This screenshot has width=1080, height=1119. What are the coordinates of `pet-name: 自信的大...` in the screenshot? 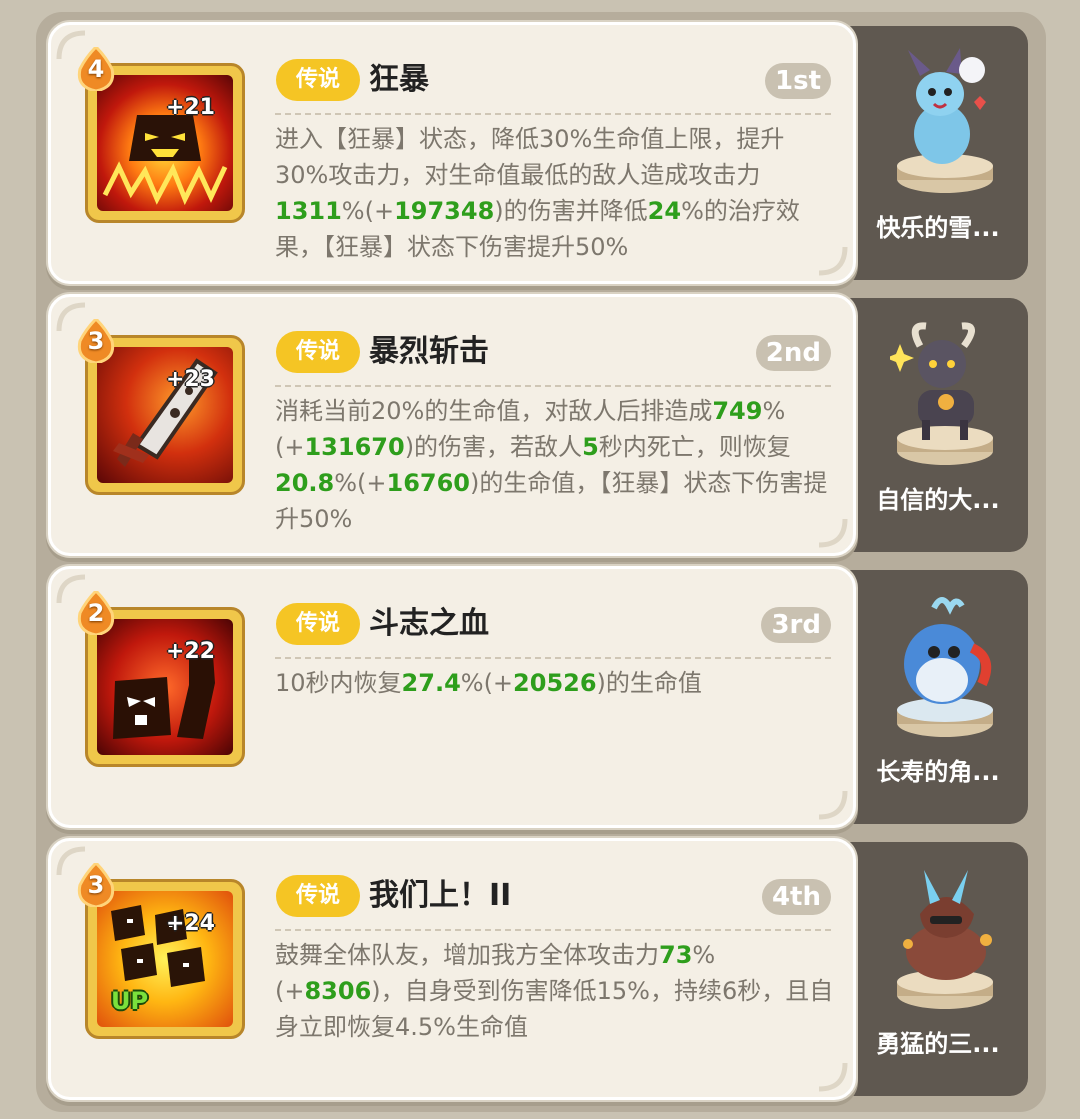 It's located at (938, 500).